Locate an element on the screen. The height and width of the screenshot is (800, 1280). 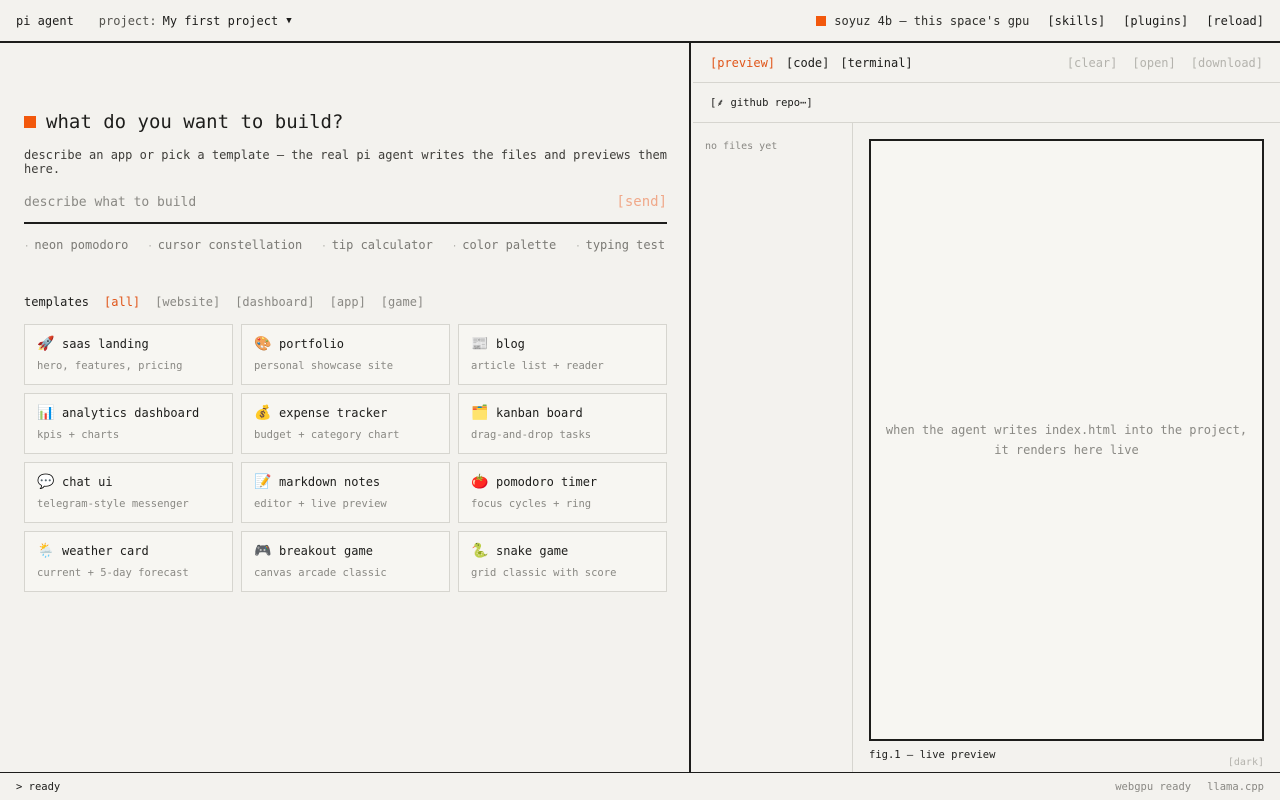
send-button: [send] is located at coordinates (641, 202).